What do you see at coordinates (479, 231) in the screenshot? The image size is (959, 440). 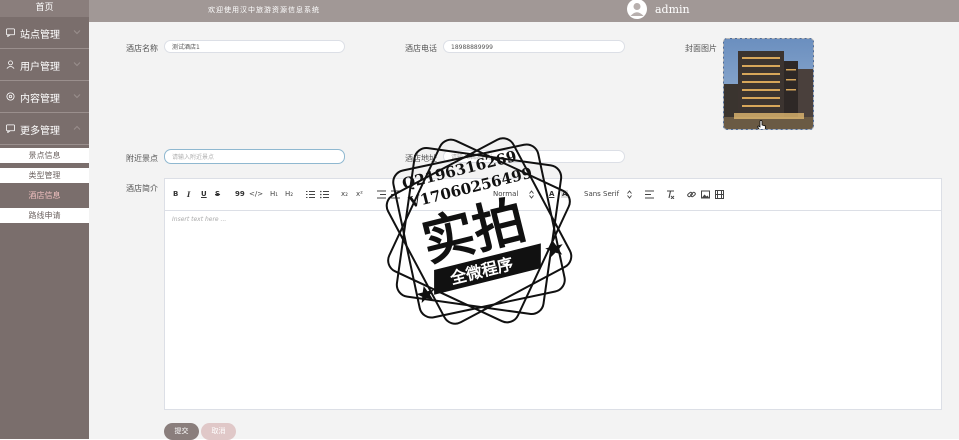 I see `watermark-stamp: Q2196316269 V17060256499 实拍 全微程序` at bounding box center [479, 231].